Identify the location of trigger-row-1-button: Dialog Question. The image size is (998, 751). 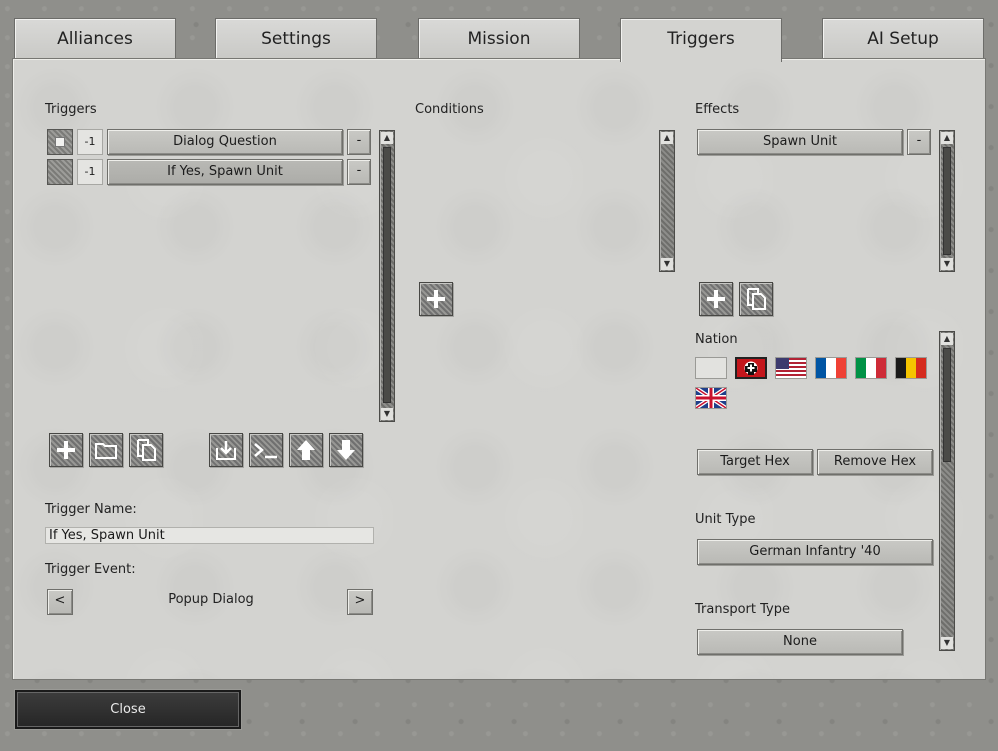
(225, 142).